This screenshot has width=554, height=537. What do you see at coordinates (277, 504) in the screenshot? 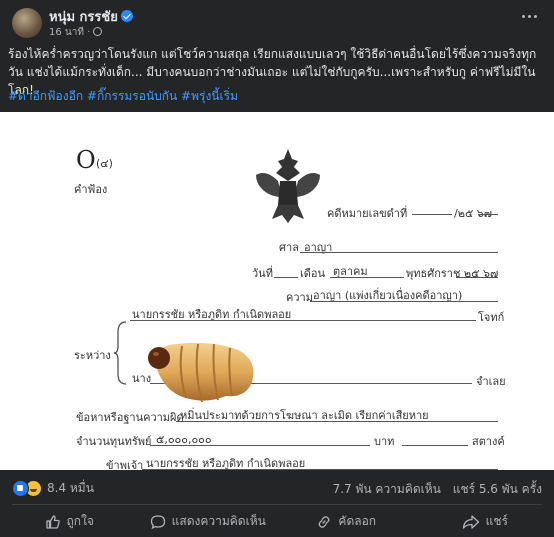
I see `action-divider` at bounding box center [277, 504].